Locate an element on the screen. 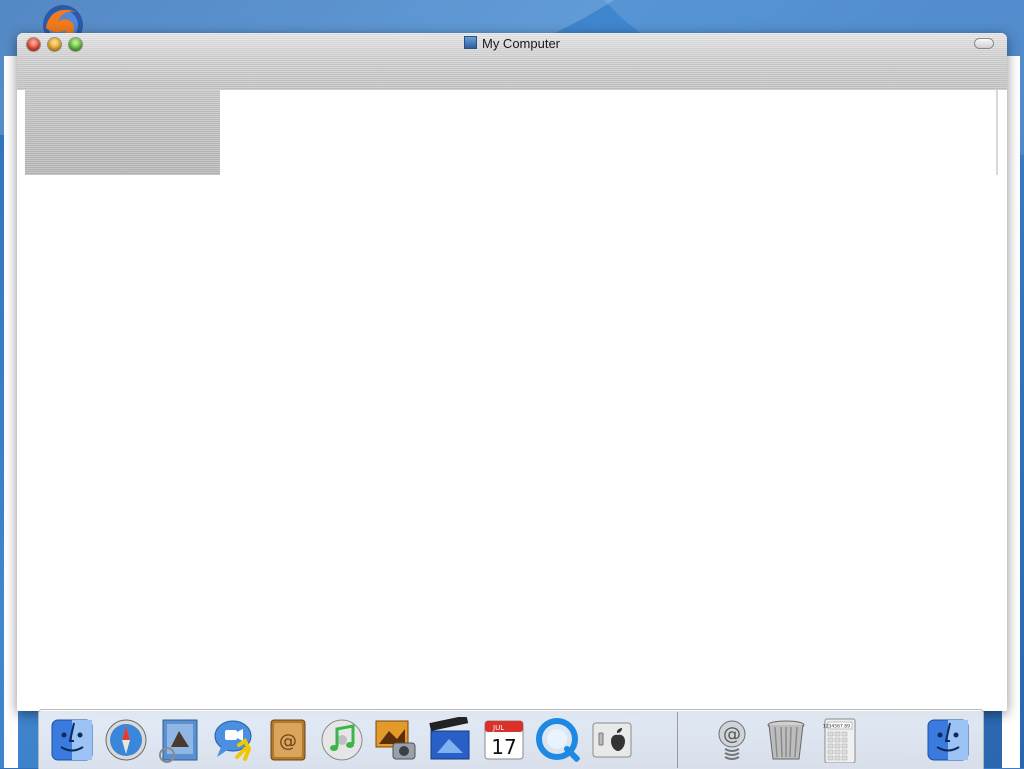  dock-item-system-preferences is located at coordinates (612, 740).